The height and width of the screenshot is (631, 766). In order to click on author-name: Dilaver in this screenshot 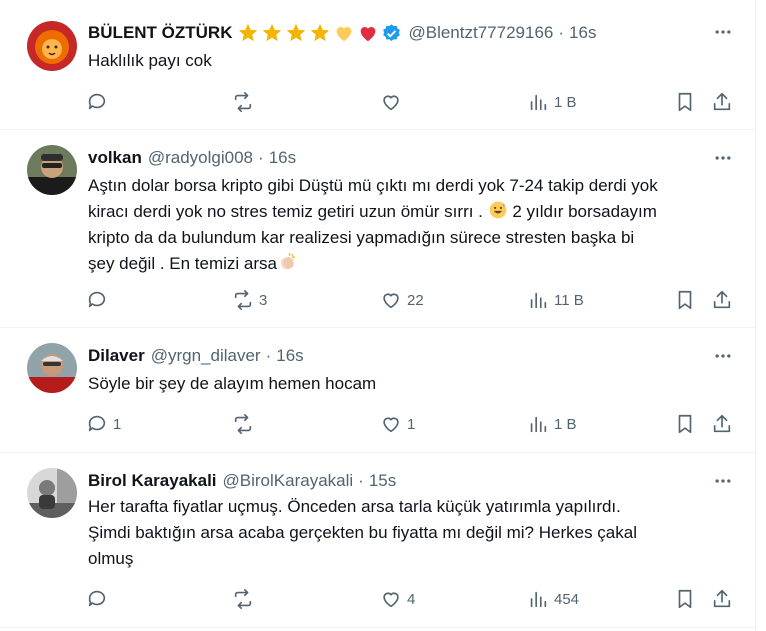, I will do `click(116, 356)`.